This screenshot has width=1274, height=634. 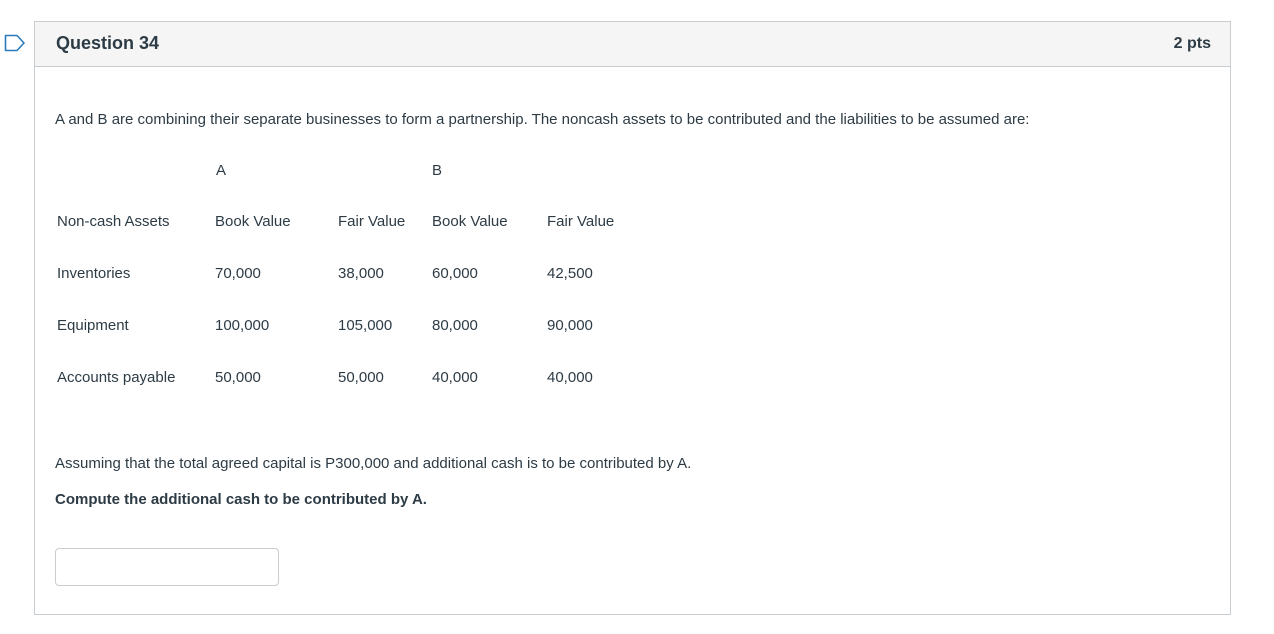 What do you see at coordinates (108, 43) in the screenshot?
I see `question-title: Question 34` at bounding box center [108, 43].